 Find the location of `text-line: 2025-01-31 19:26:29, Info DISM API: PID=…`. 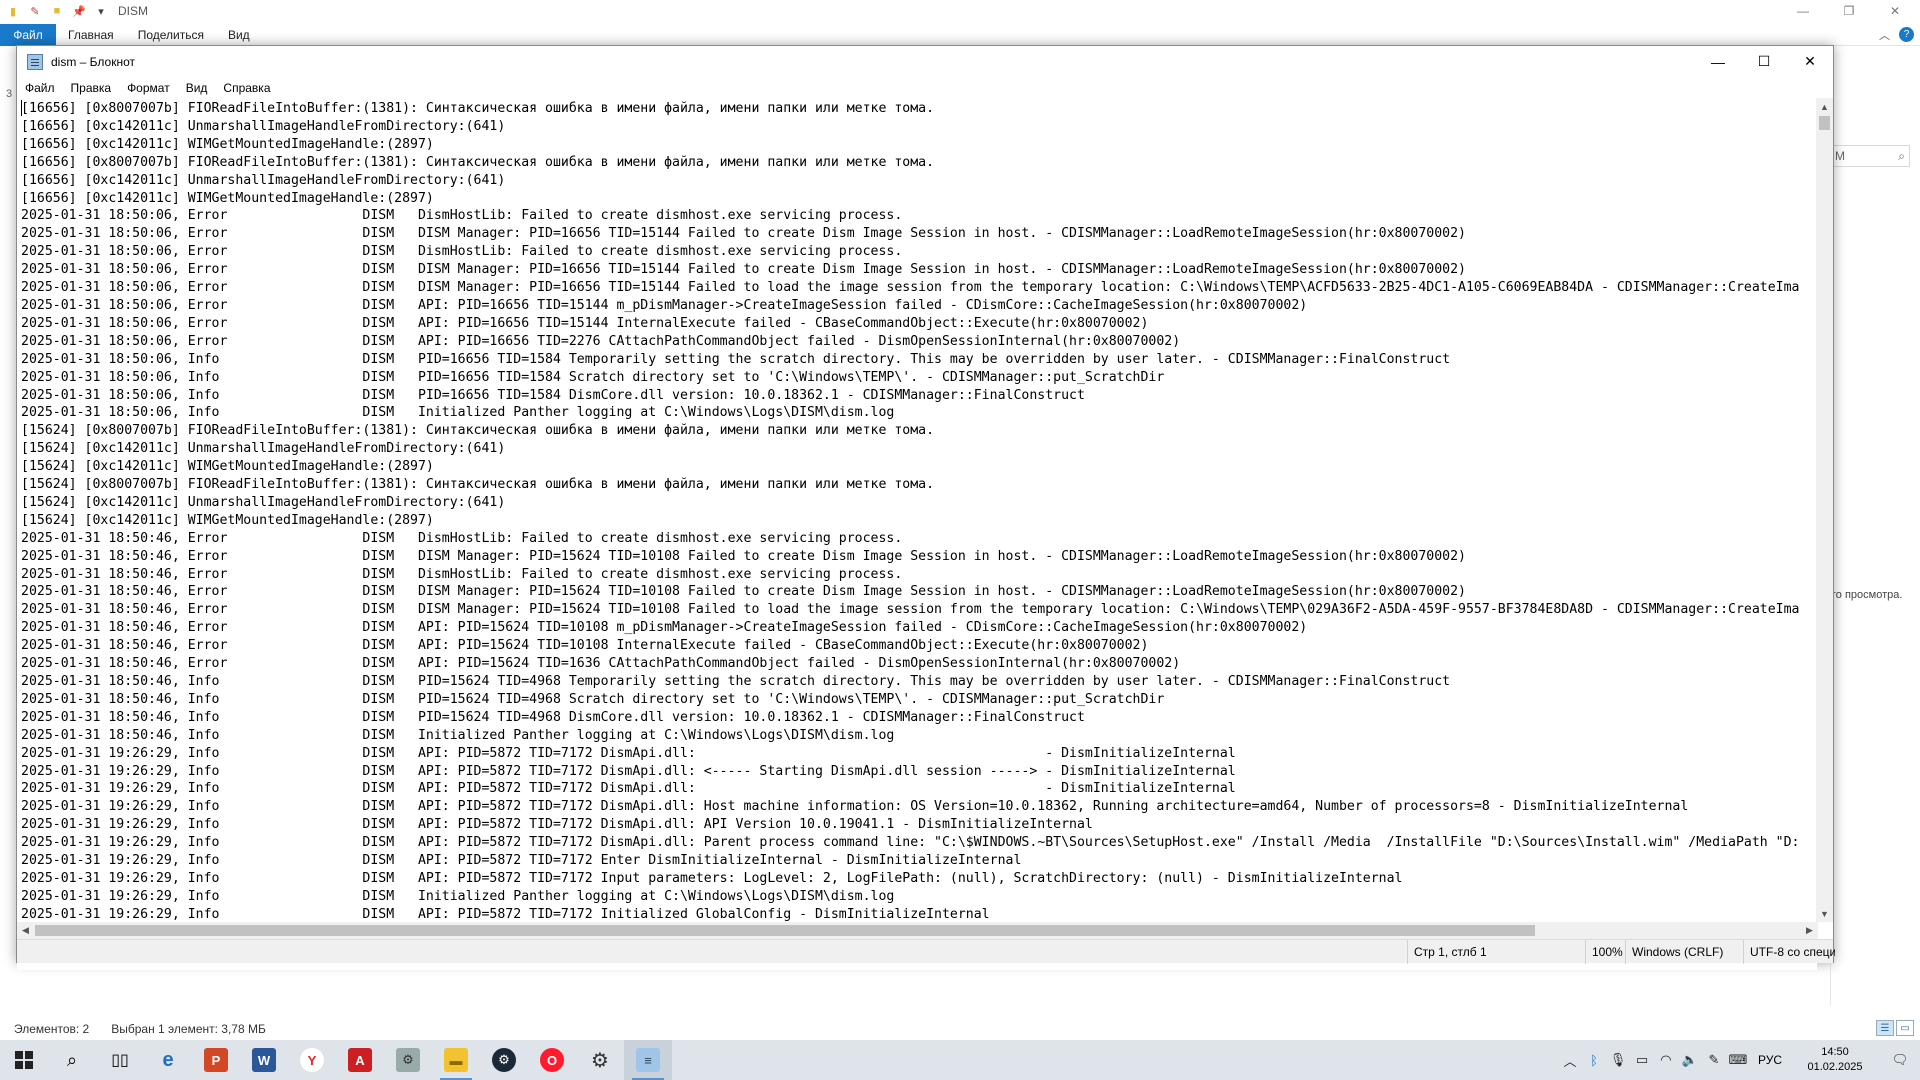

text-line: 2025-01-31 19:26:29, Info DISM API: PID=… is located at coordinates (628, 789).